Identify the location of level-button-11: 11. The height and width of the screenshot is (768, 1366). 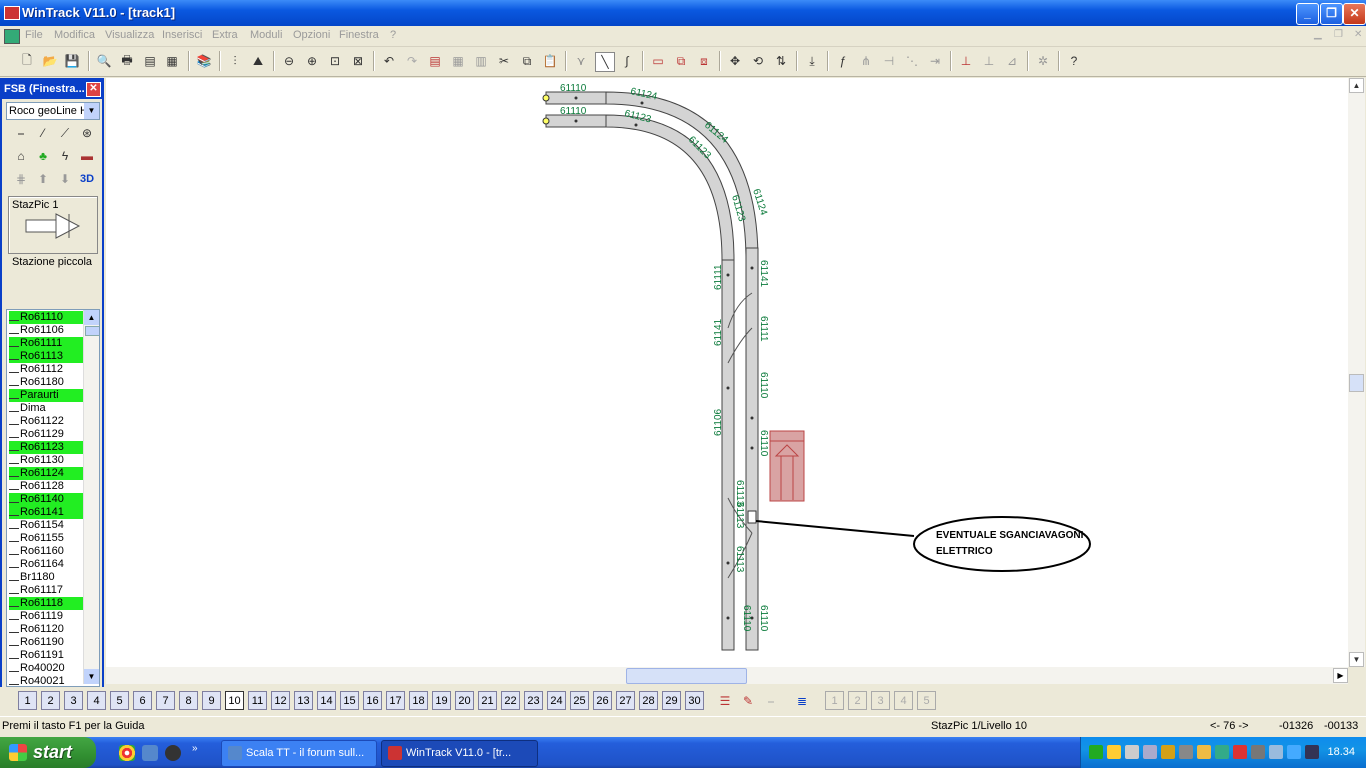
(257, 700).